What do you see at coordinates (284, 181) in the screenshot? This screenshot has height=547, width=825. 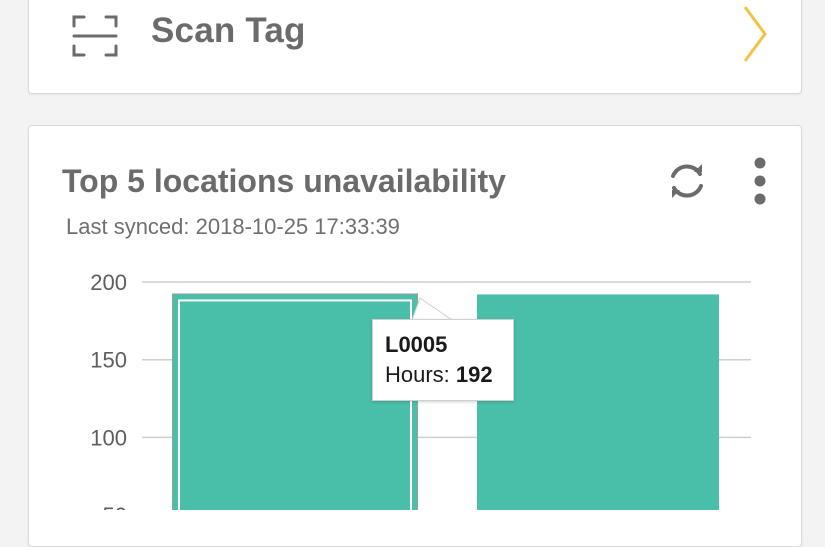 I see `chart-title: Top 5 locations unavailability` at bounding box center [284, 181].